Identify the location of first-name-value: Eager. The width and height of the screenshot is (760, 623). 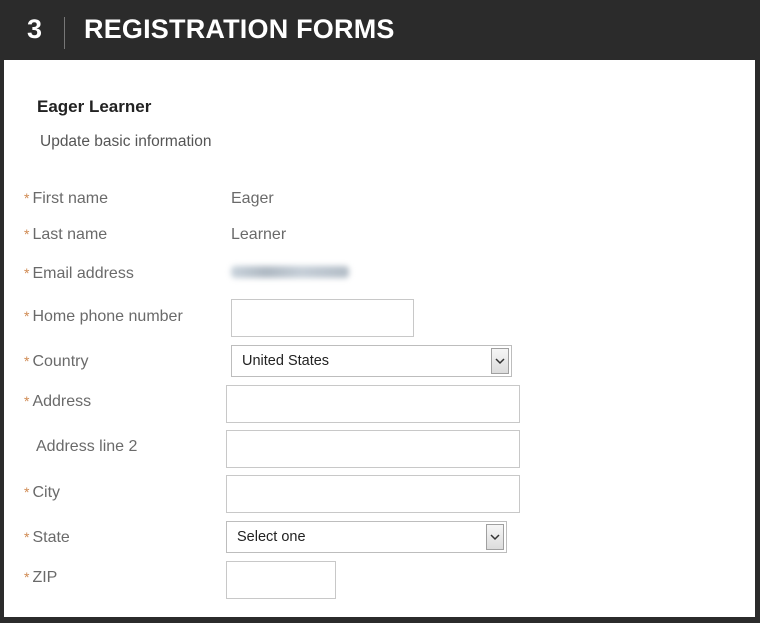
(252, 198).